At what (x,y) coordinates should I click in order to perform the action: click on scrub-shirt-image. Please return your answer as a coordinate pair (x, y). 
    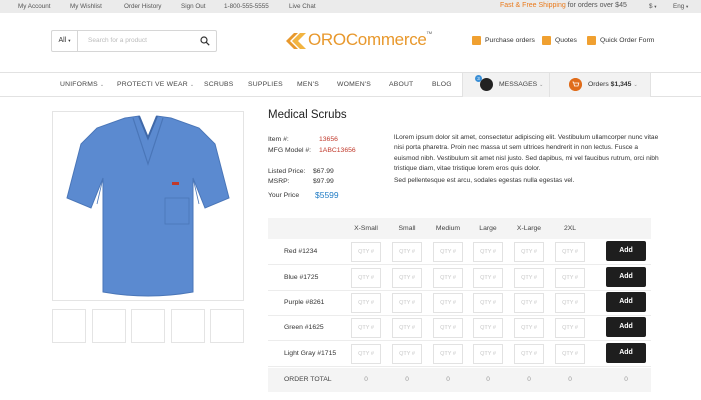
    Looking at the image, I should click on (148, 206).